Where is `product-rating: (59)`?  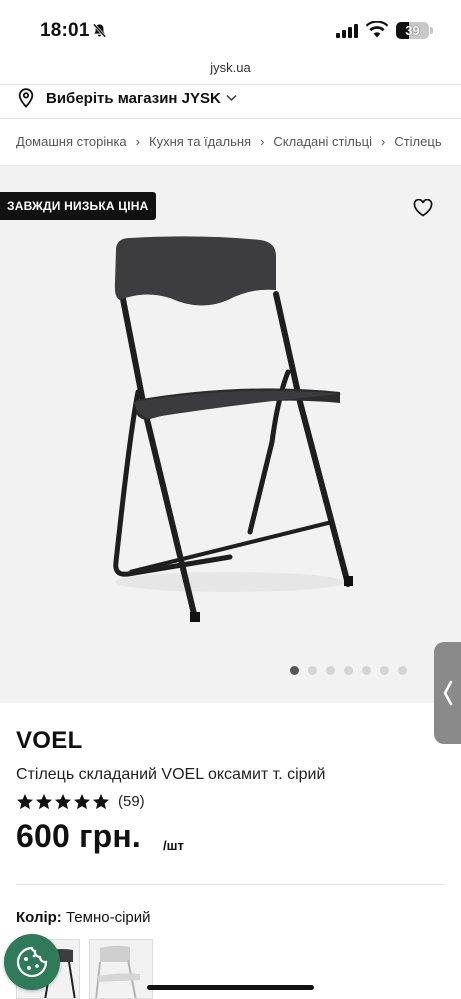 product-rating: (59) is located at coordinates (80, 801).